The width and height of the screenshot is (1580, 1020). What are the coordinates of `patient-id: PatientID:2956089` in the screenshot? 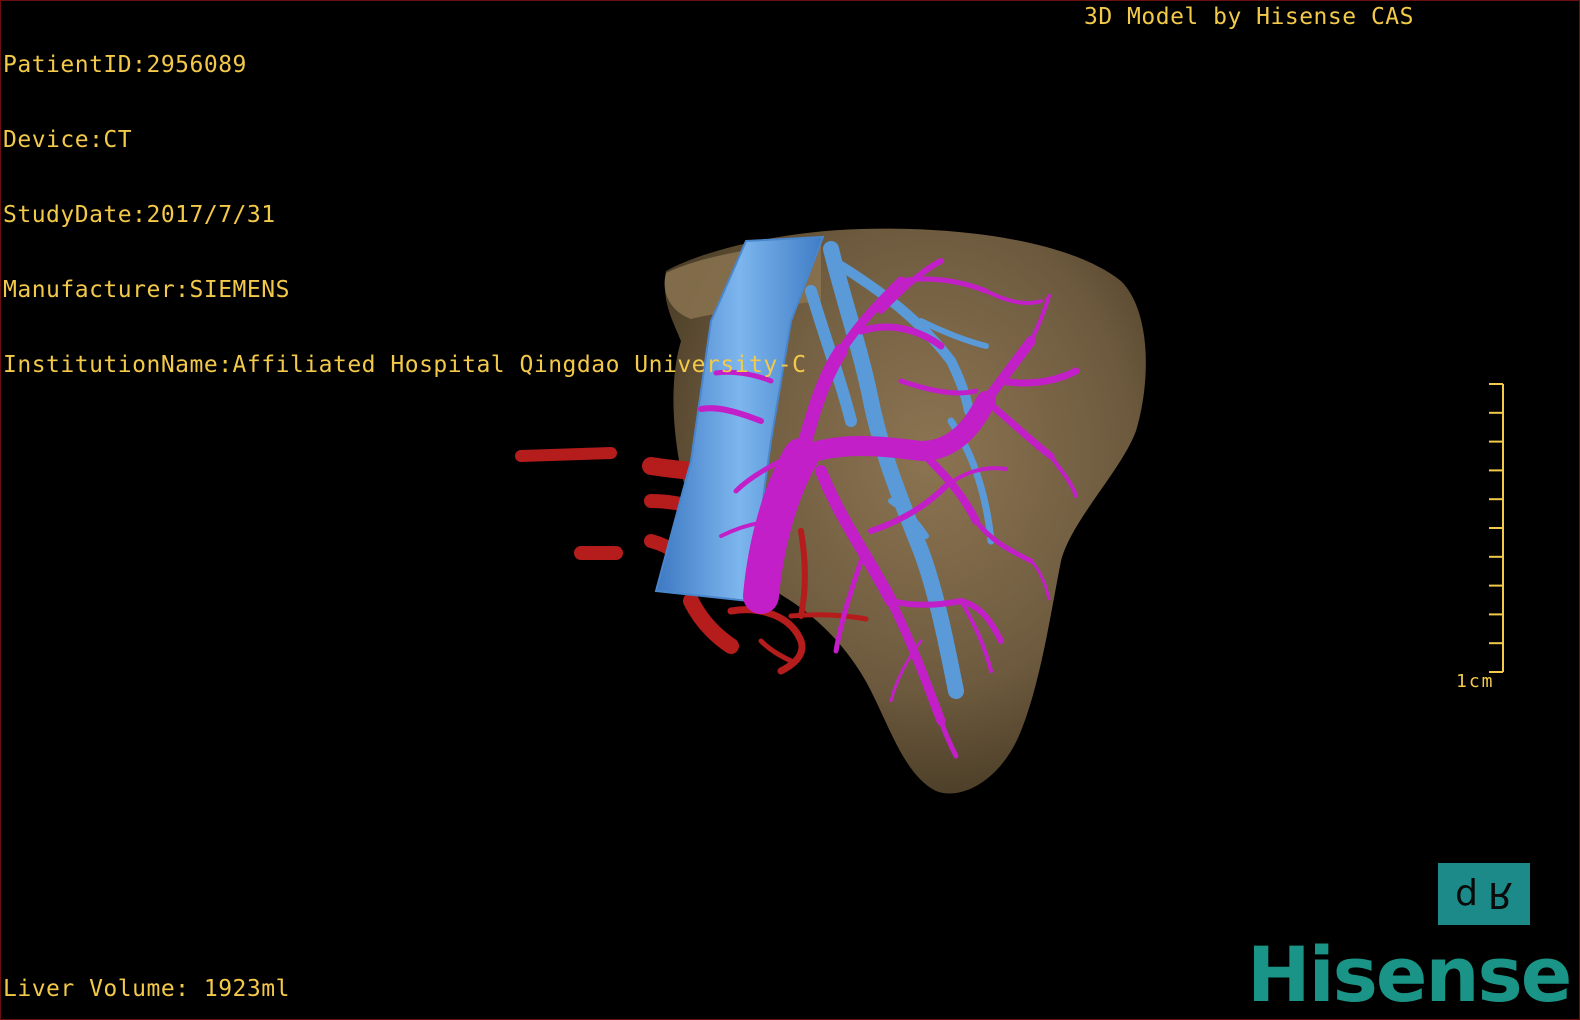 It's located at (125, 65).